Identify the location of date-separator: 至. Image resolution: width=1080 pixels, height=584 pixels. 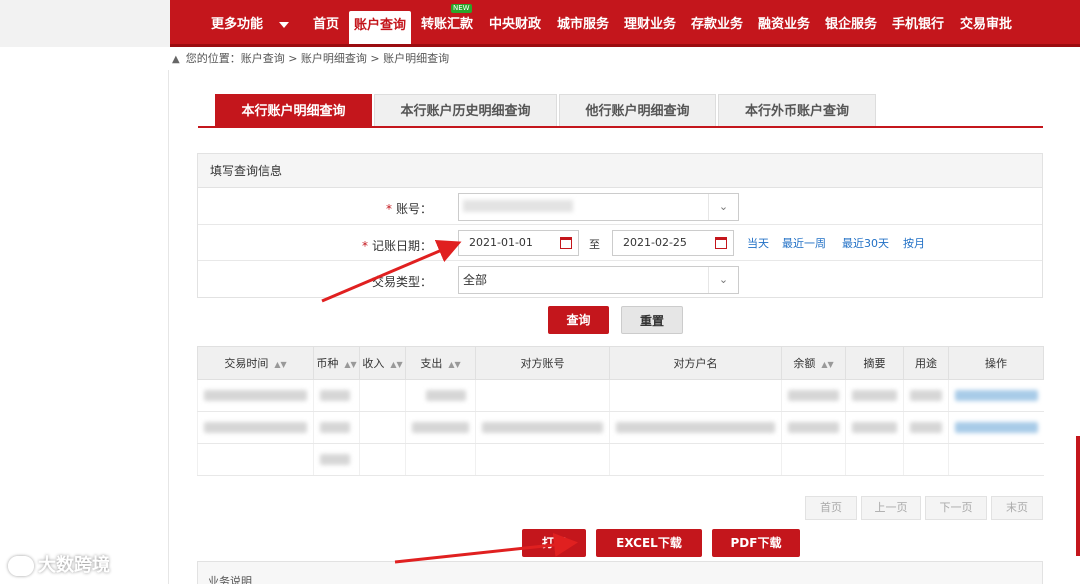
(594, 244).